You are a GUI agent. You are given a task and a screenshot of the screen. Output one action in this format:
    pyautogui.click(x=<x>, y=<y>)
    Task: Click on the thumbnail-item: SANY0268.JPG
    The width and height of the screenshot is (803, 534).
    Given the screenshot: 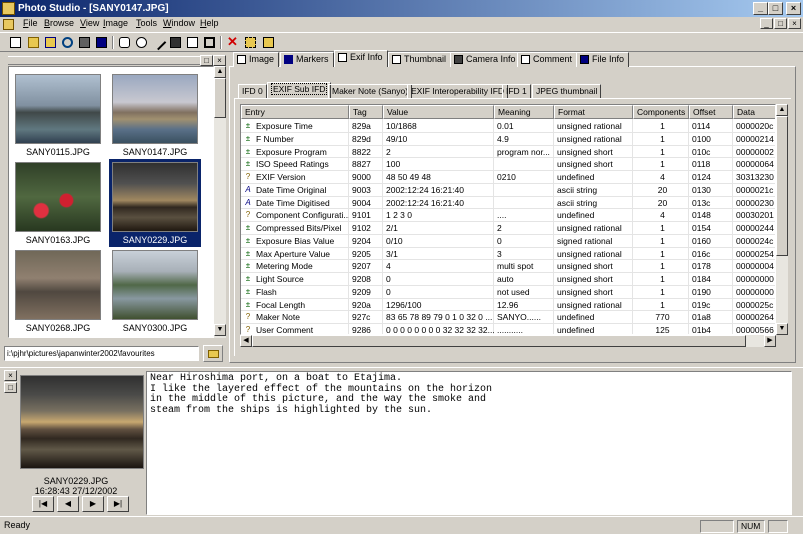 What is the action you would take?
    pyautogui.click(x=58, y=291)
    